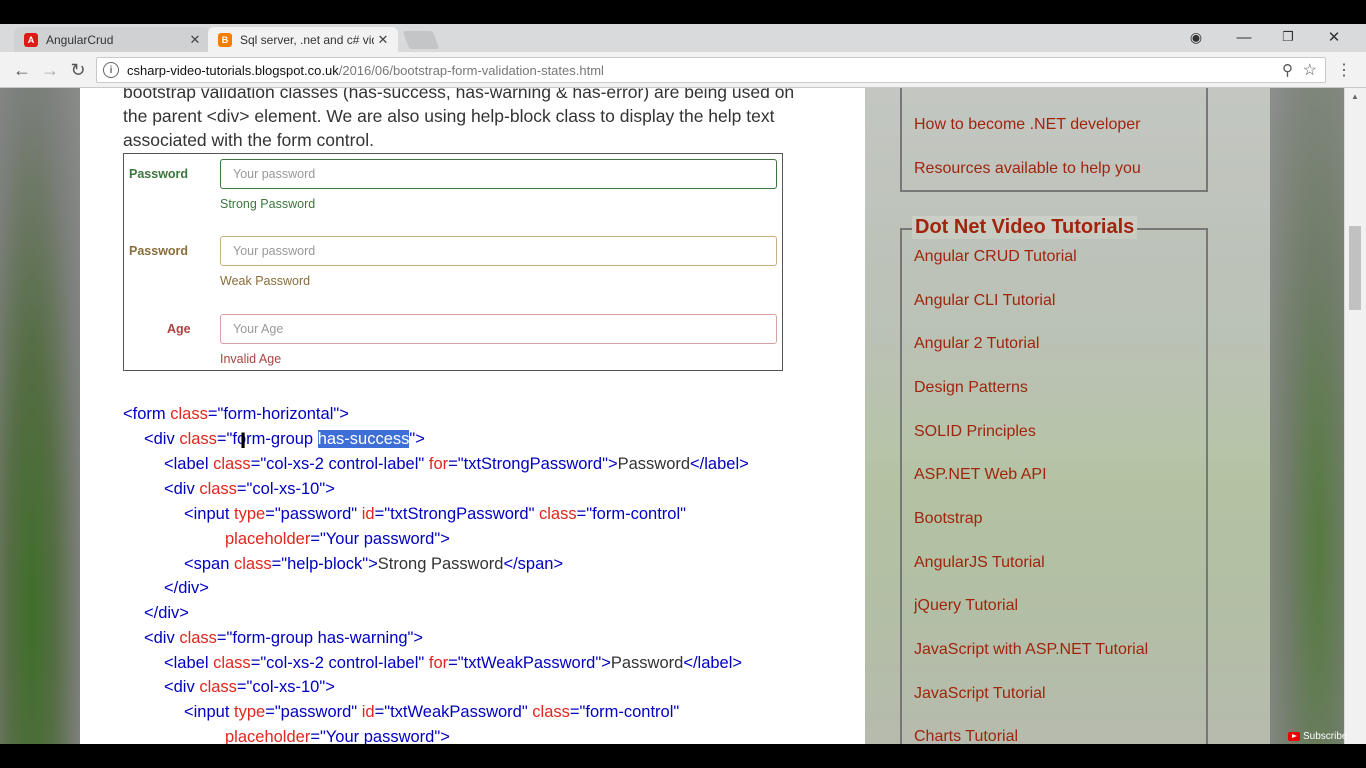 The width and height of the screenshot is (1366, 768). I want to click on sidebar-link: JavaScript with ASP.NET Tutorial, so click(1031, 650).